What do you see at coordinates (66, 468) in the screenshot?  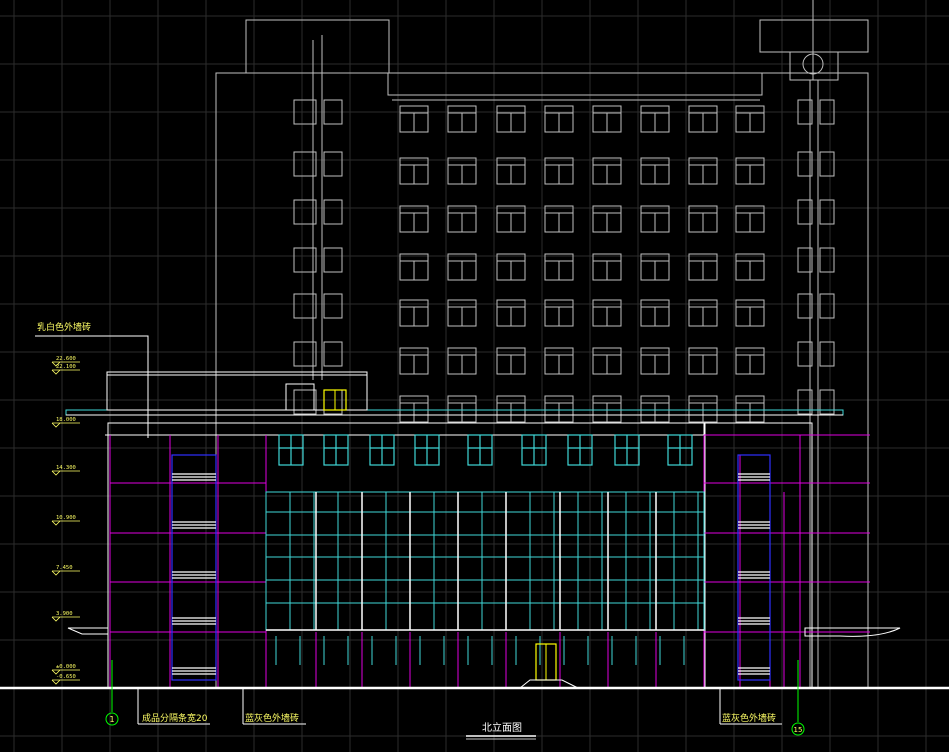 I see `level-label: 14.300` at bounding box center [66, 468].